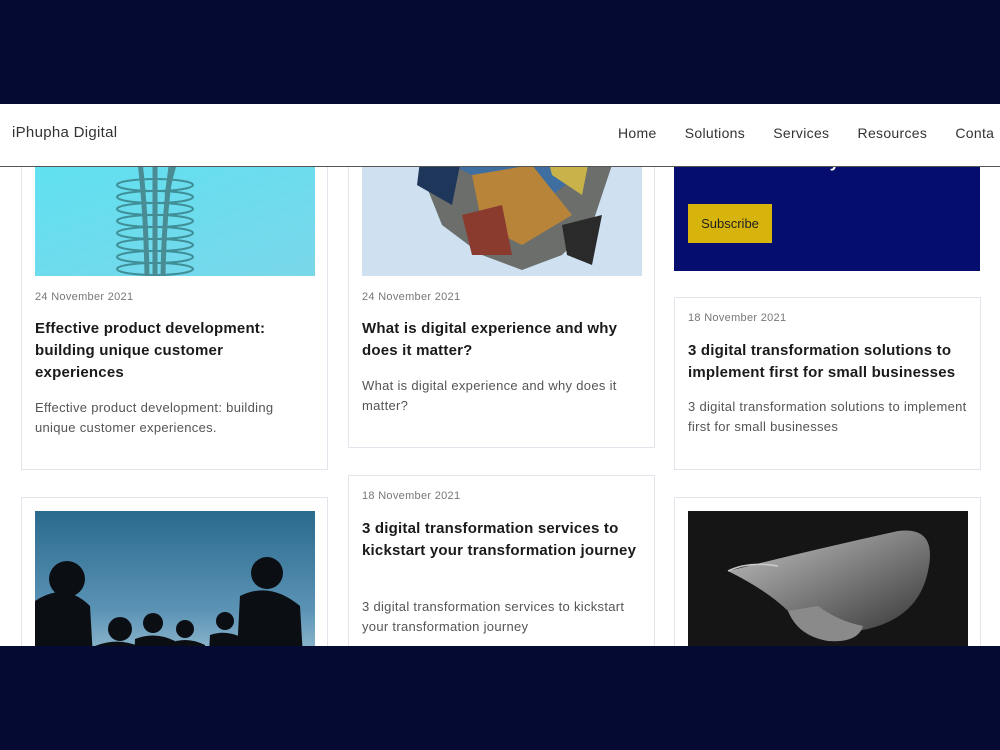 The width and height of the screenshot is (1000, 750). Describe the element at coordinates (828, 586) in the screenshot. I see `abstract-3d-shape-image` at that location.